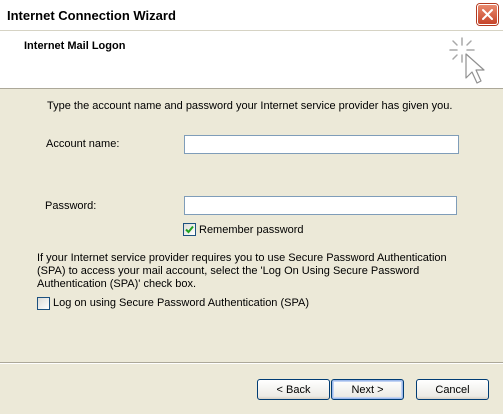 This screenshot has width=503, height=414. What do you see at coordinates (452, 389) in the screenshot?
I see `cancel-button: Cancel` at bounding box center [452, 389].